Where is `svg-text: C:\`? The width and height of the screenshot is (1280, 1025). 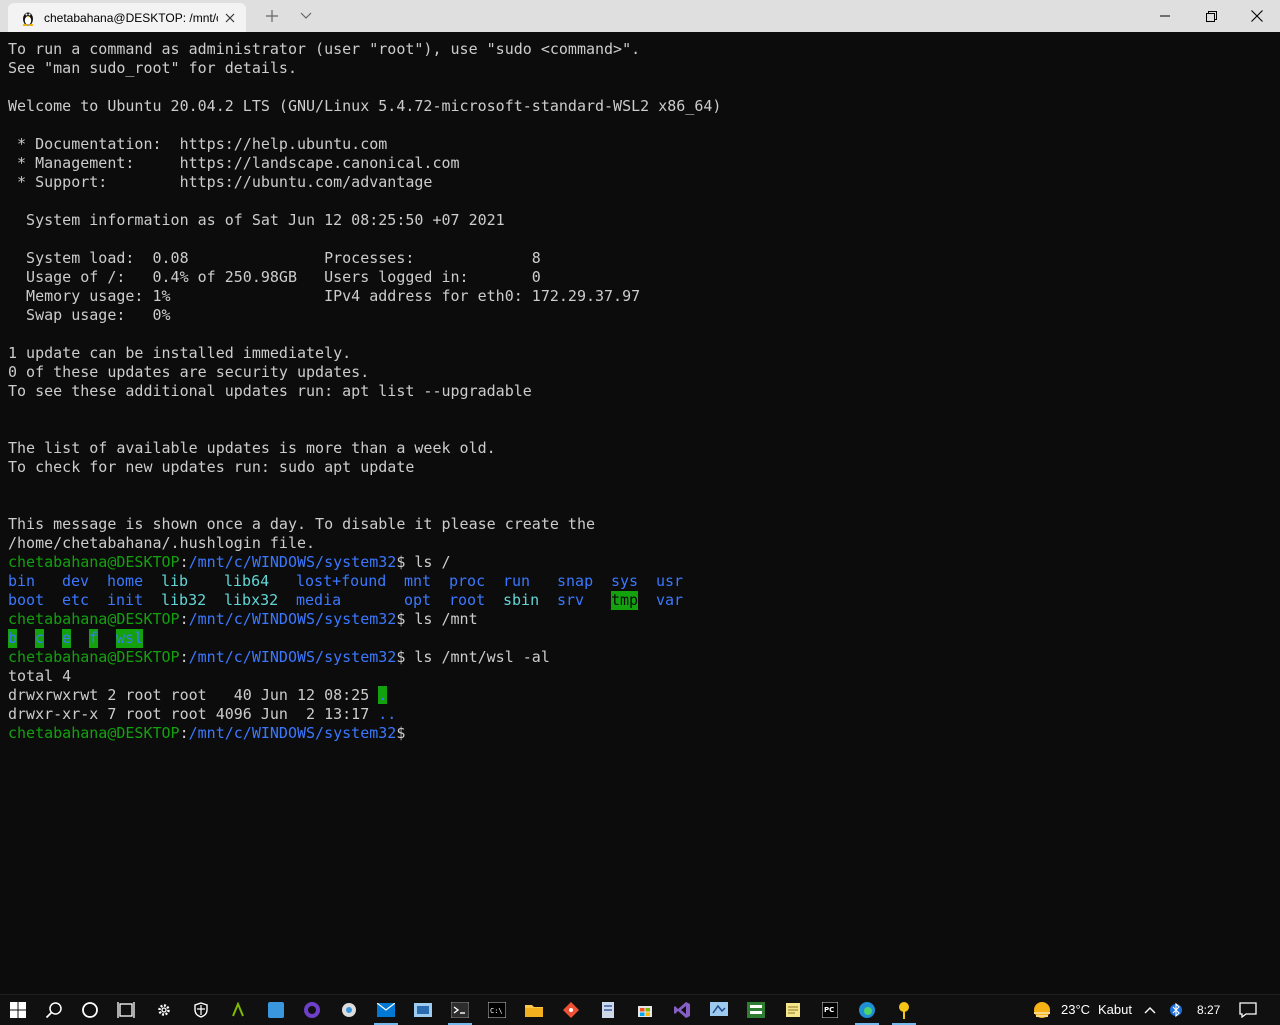
svg-text: C:\ is located at coordinates (496, 1011).